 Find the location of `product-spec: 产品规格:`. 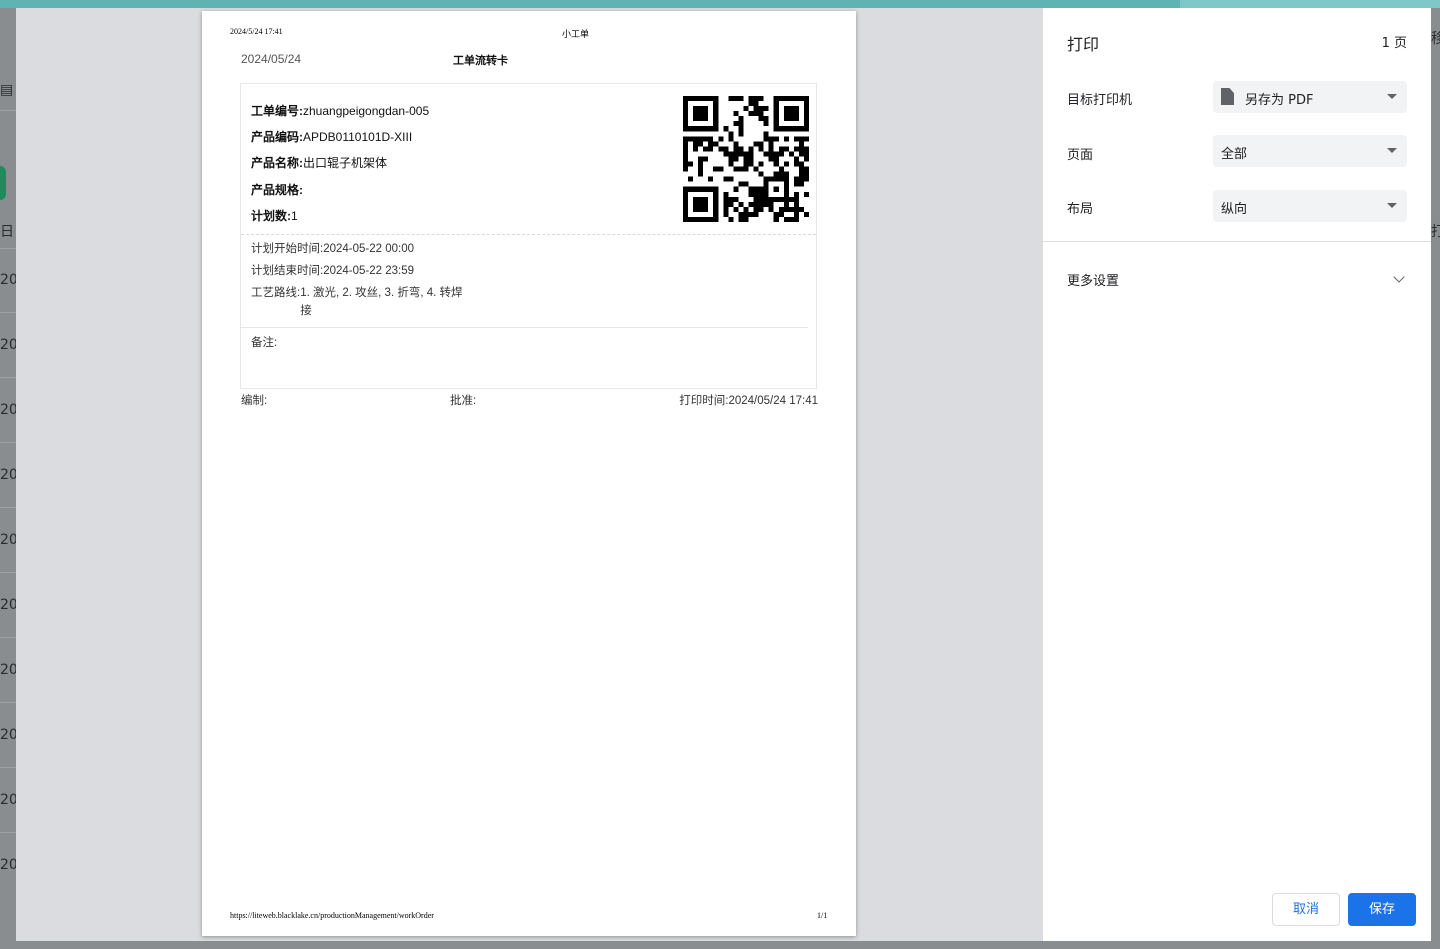

product-spec: 产品规格: is located at coordinates (277, 189).